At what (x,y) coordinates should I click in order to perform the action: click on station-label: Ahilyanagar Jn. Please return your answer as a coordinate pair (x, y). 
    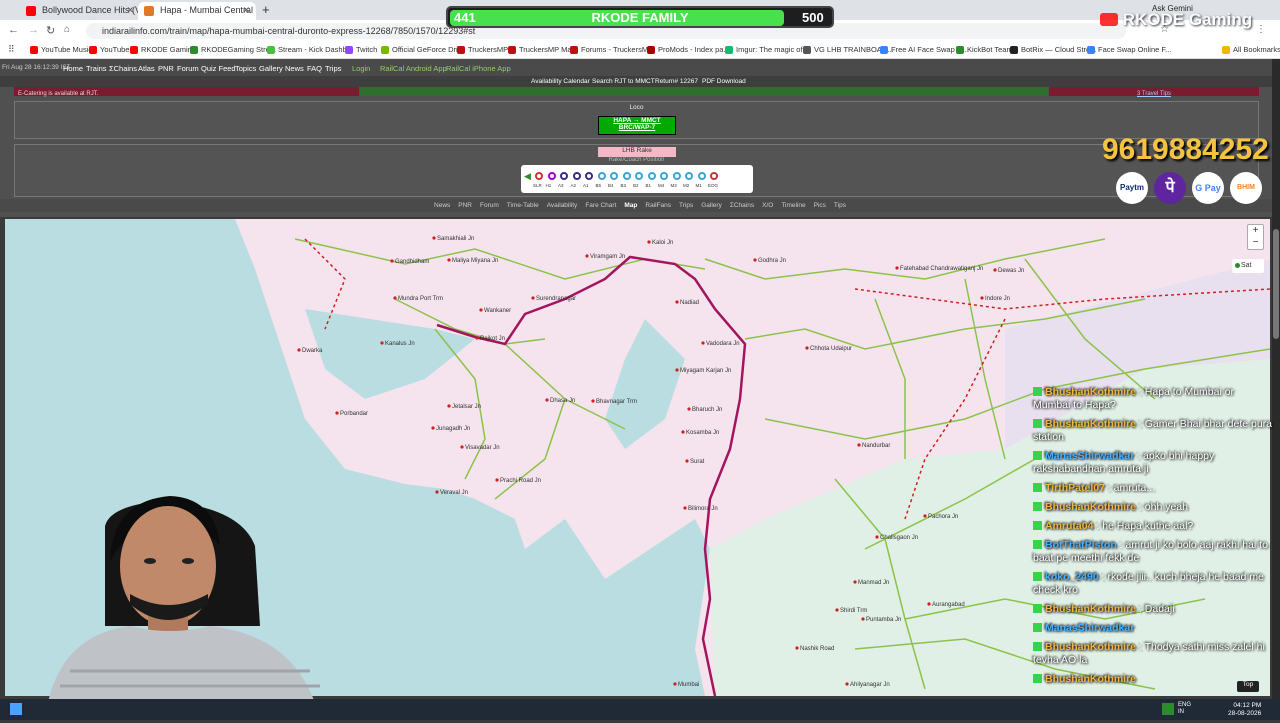
    Looking at the image, I should click on (870, 685).